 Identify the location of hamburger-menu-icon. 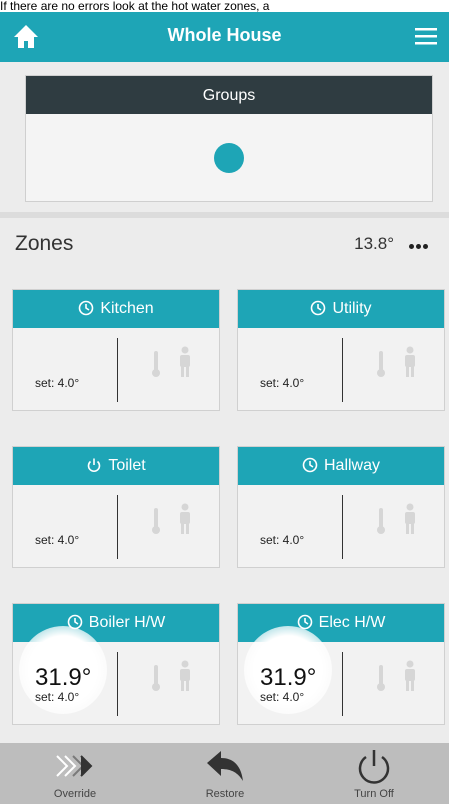
(426, 36).